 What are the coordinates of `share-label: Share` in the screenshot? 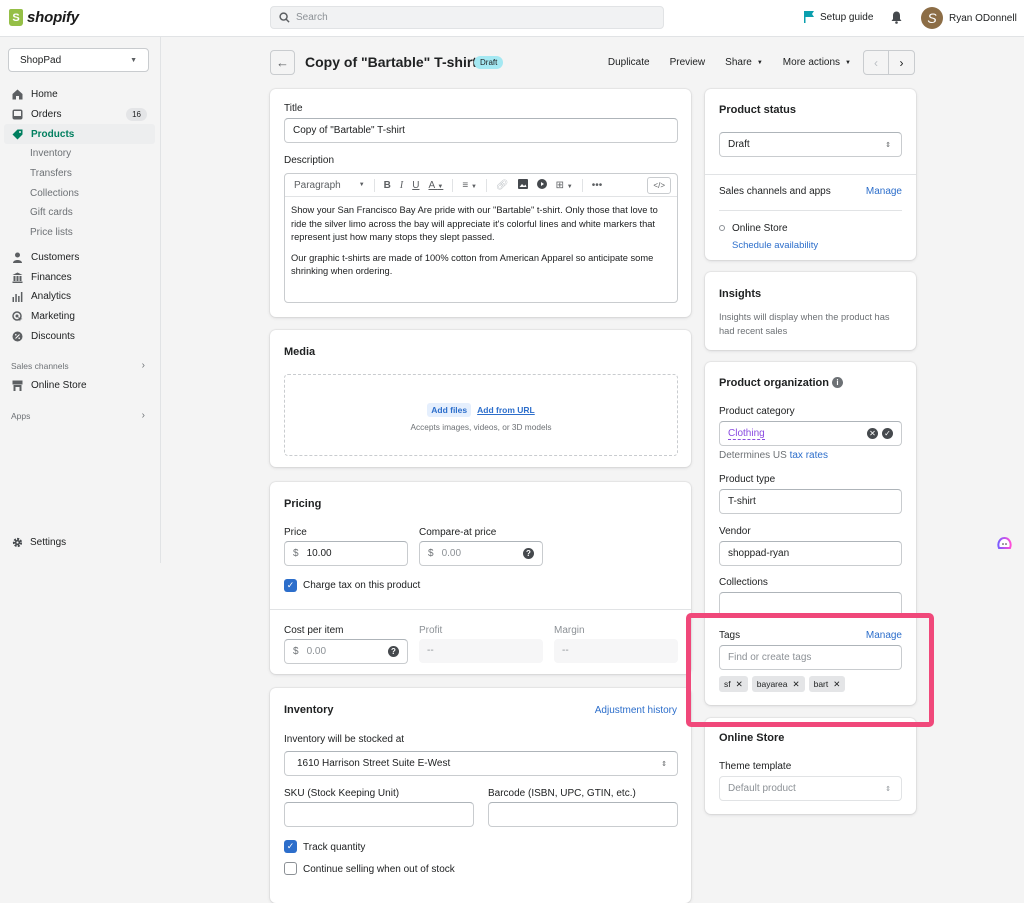 It's located at (738, 62).